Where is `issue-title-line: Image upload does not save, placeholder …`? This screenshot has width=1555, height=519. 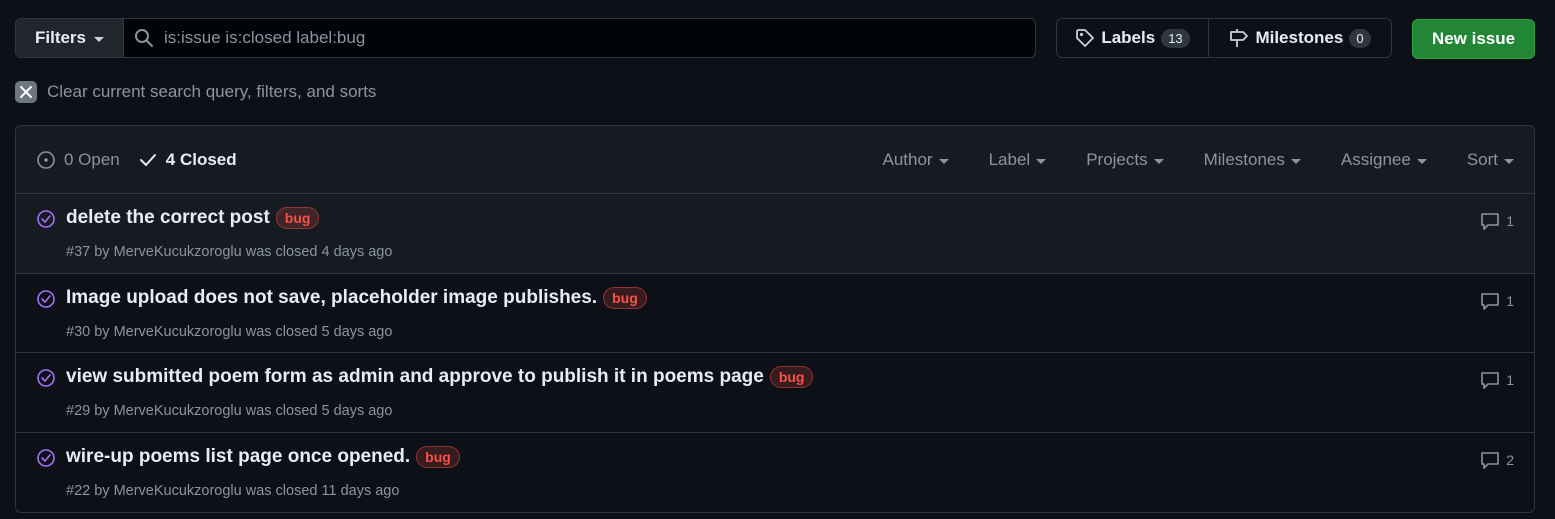 issue-title-line: Image upload does not save, placeholder … is located at coordinates (356, 297).